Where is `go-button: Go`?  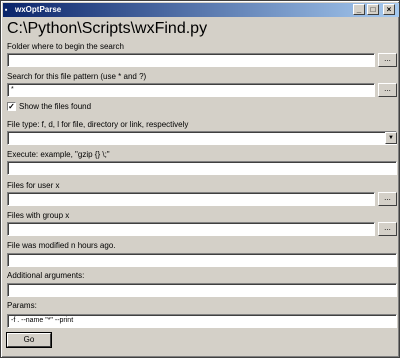
go-button: Go is located at coordinates (29, 340).